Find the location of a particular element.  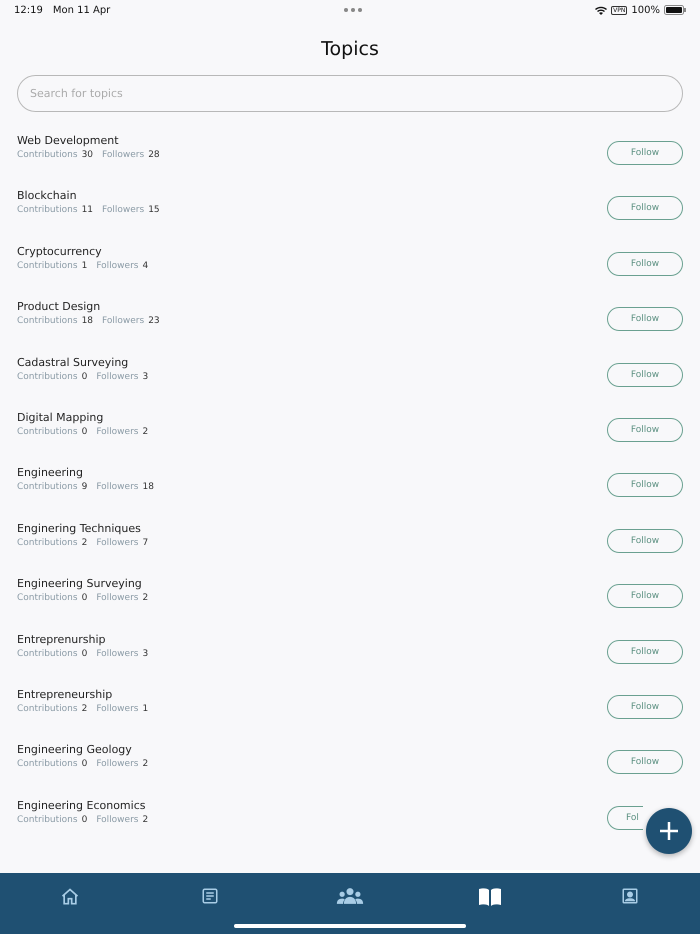

topic-name: Cryptocurrency is located at coordinates (60, 251).